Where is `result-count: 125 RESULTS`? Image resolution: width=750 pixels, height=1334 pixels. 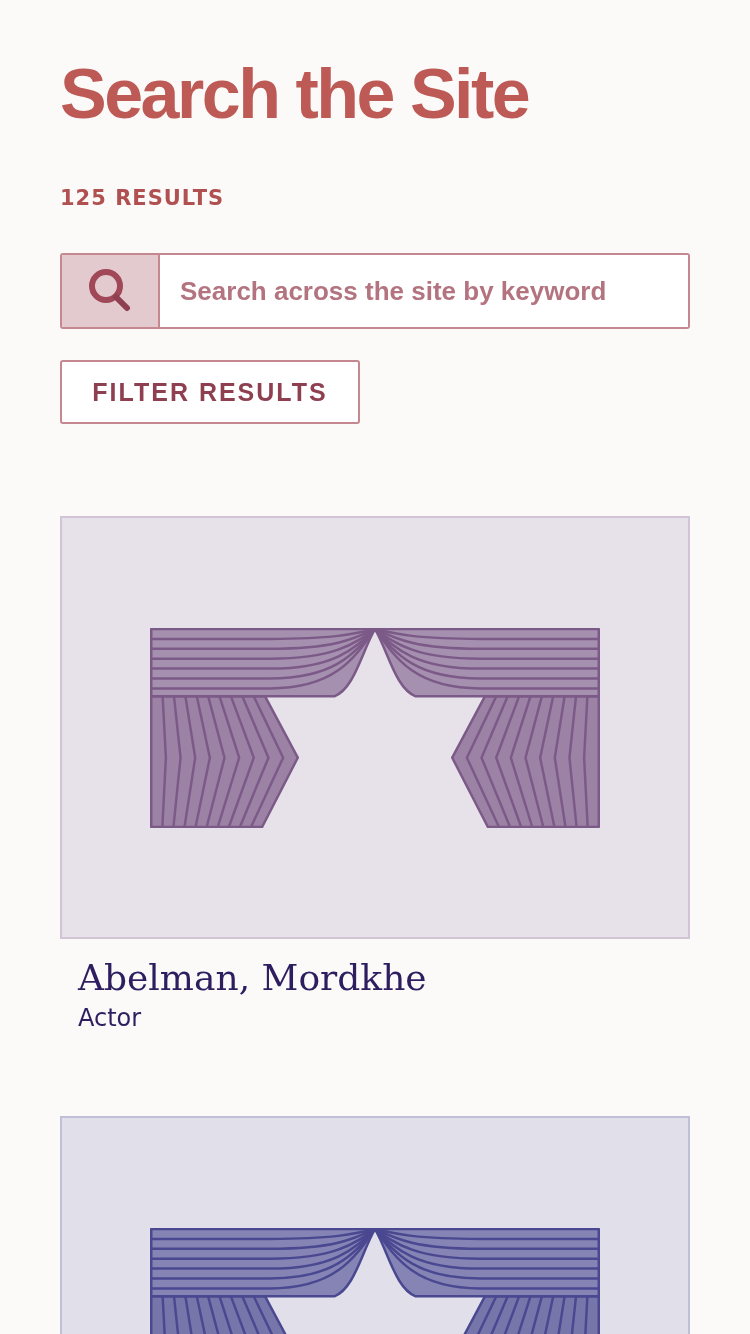 result-count: 125 RESULTS is located at coordinates (143, 198).